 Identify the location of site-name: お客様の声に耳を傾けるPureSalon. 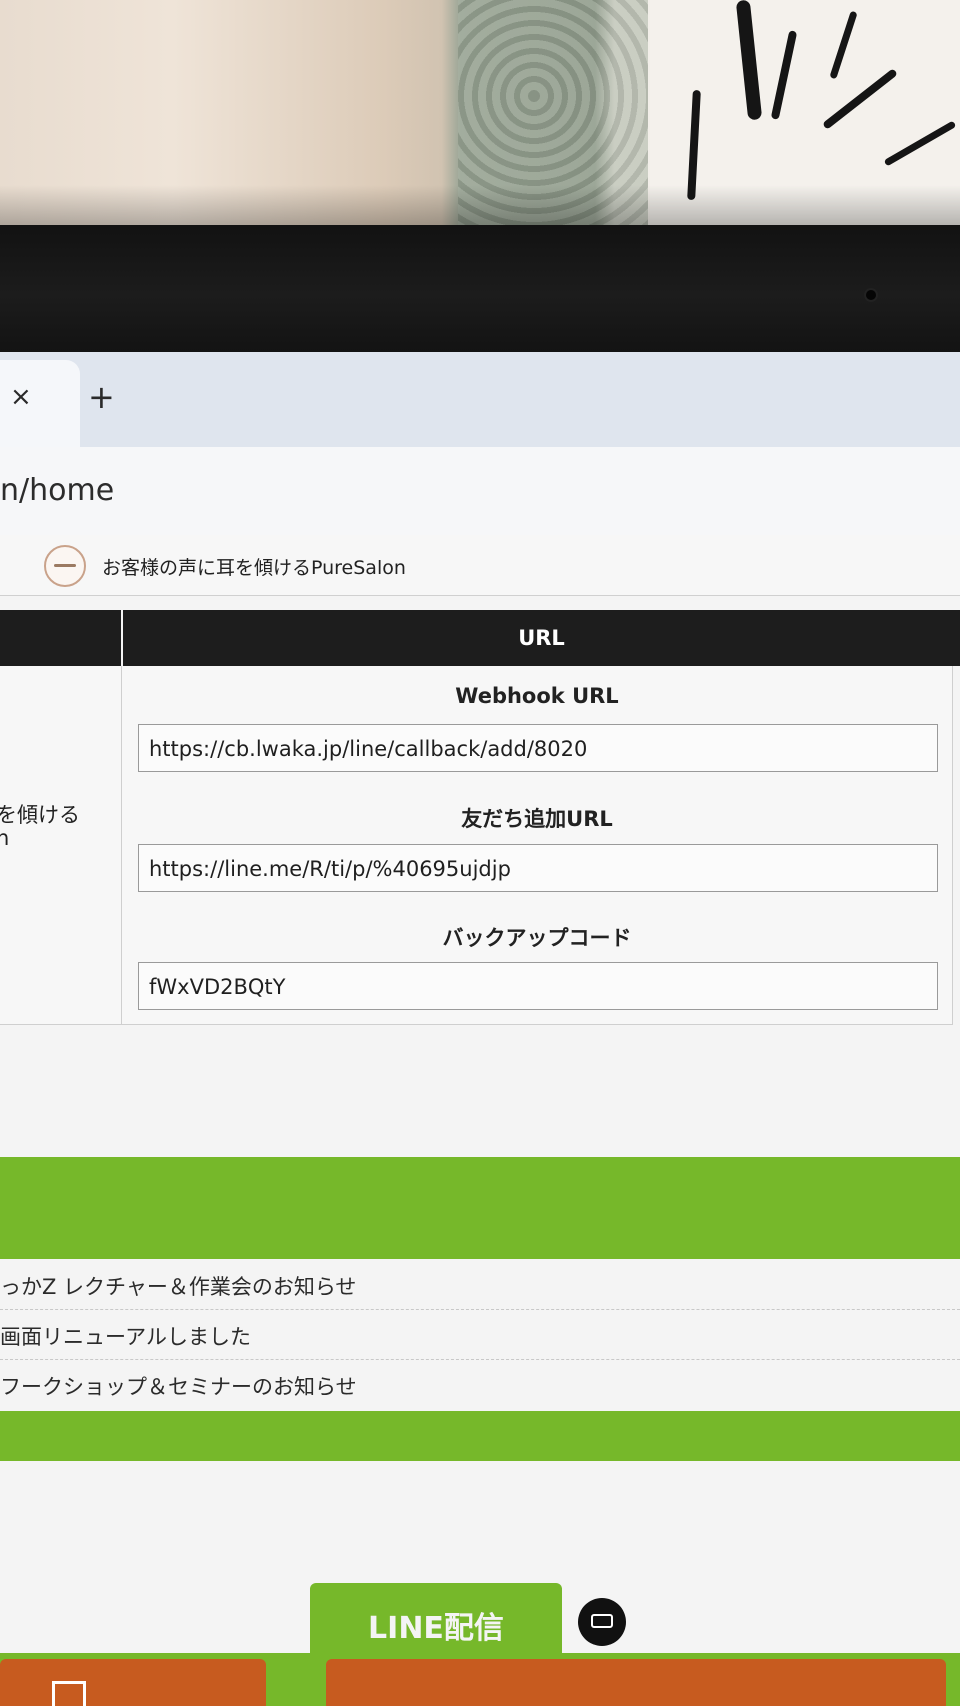
(254, 568).